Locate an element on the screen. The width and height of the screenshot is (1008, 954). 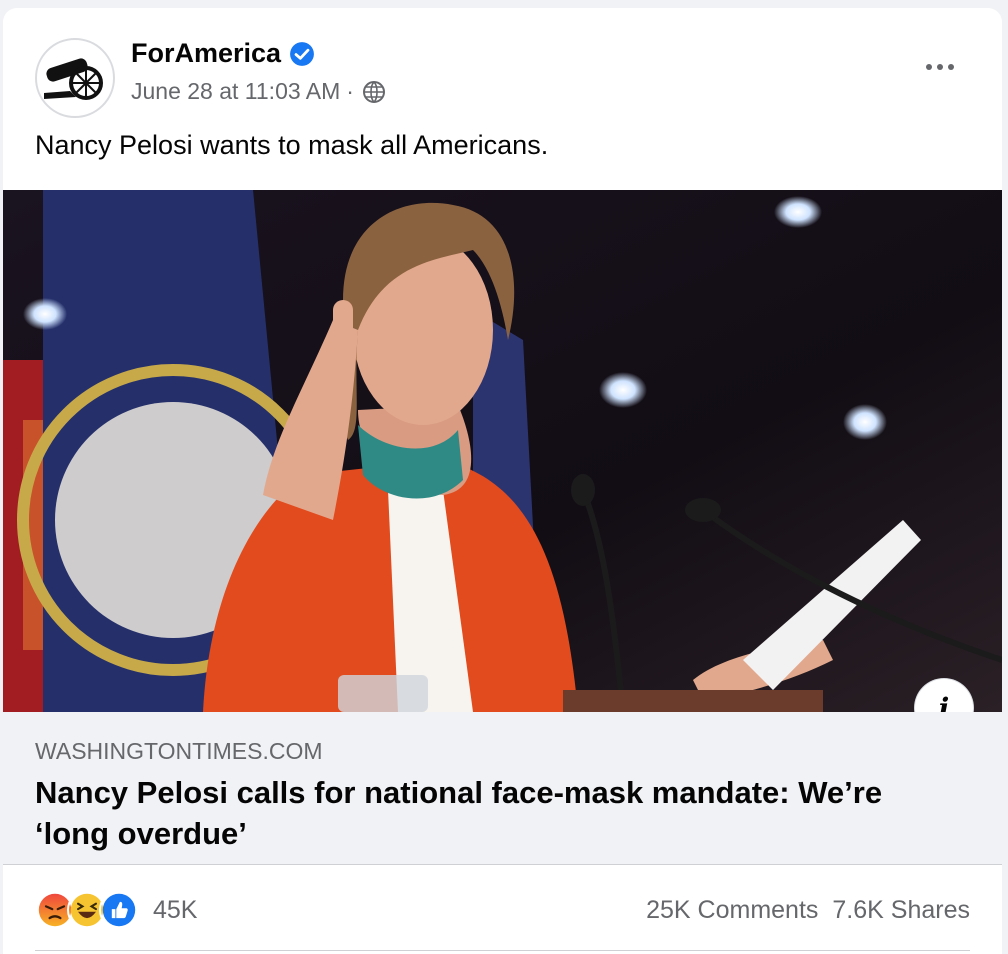
author-row: ForAmerica is located at coordinates (223, 53).